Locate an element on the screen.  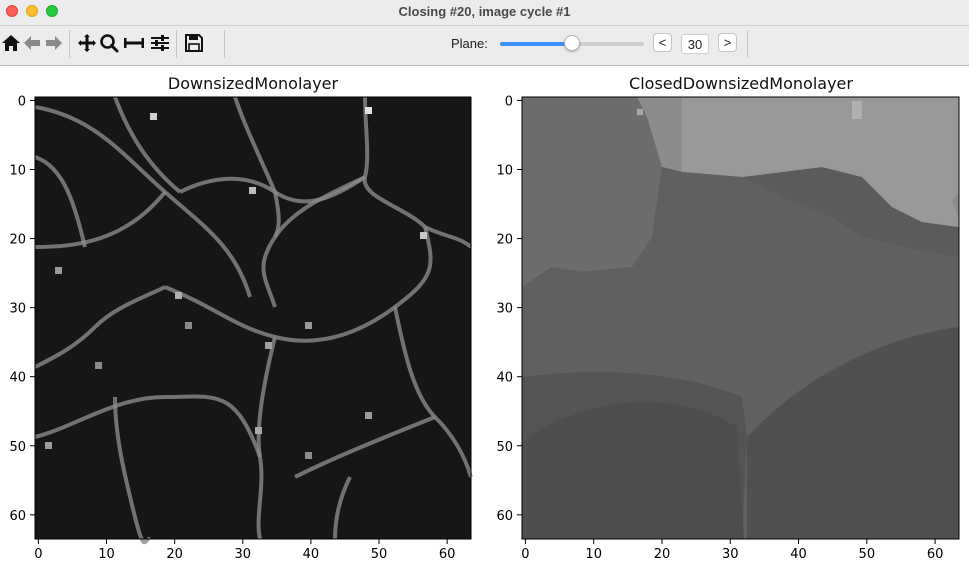
toolbar: Plane: < > is located at coordinates (484, 46).